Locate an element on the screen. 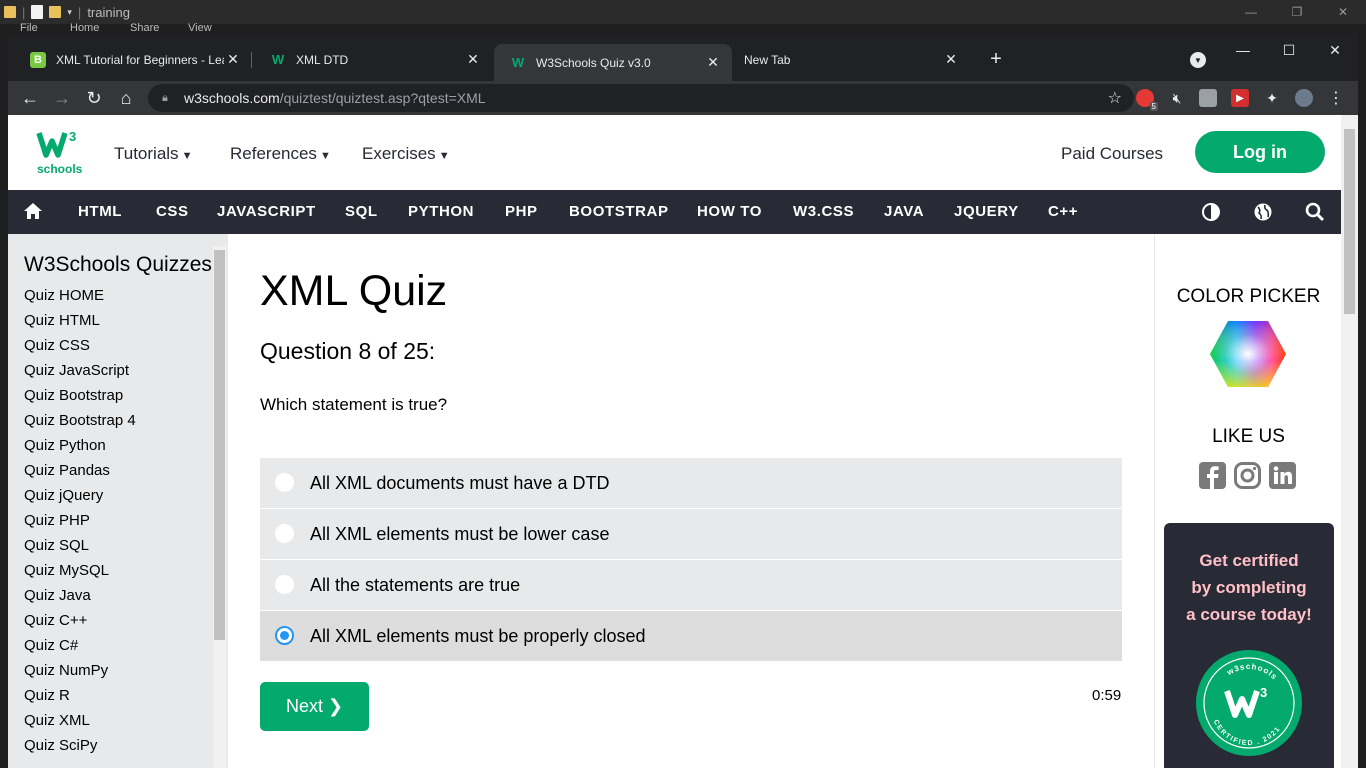 Image resolution: width=1366 pixels, height=768 pixels. search-icon is located at coordinates (1315, 212).